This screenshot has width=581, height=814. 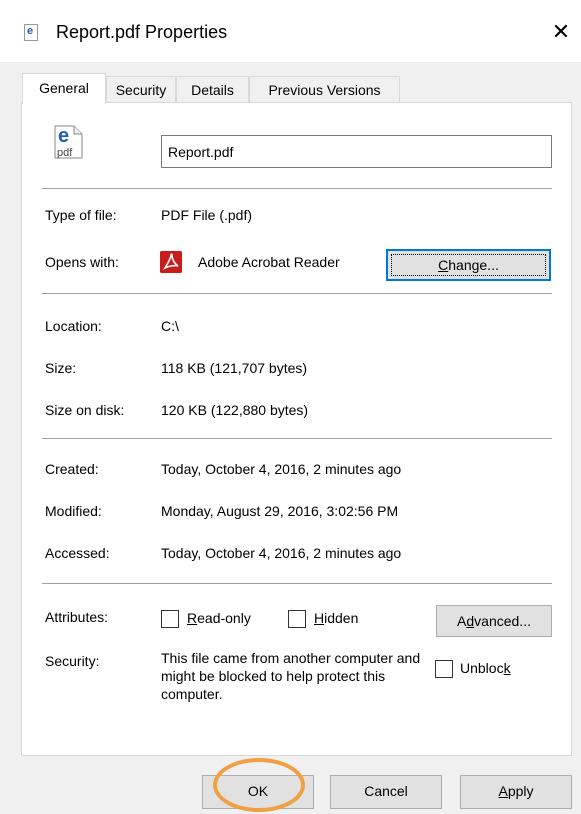 I want to click on tab-security-label: Security, so click(x=141, y=90).